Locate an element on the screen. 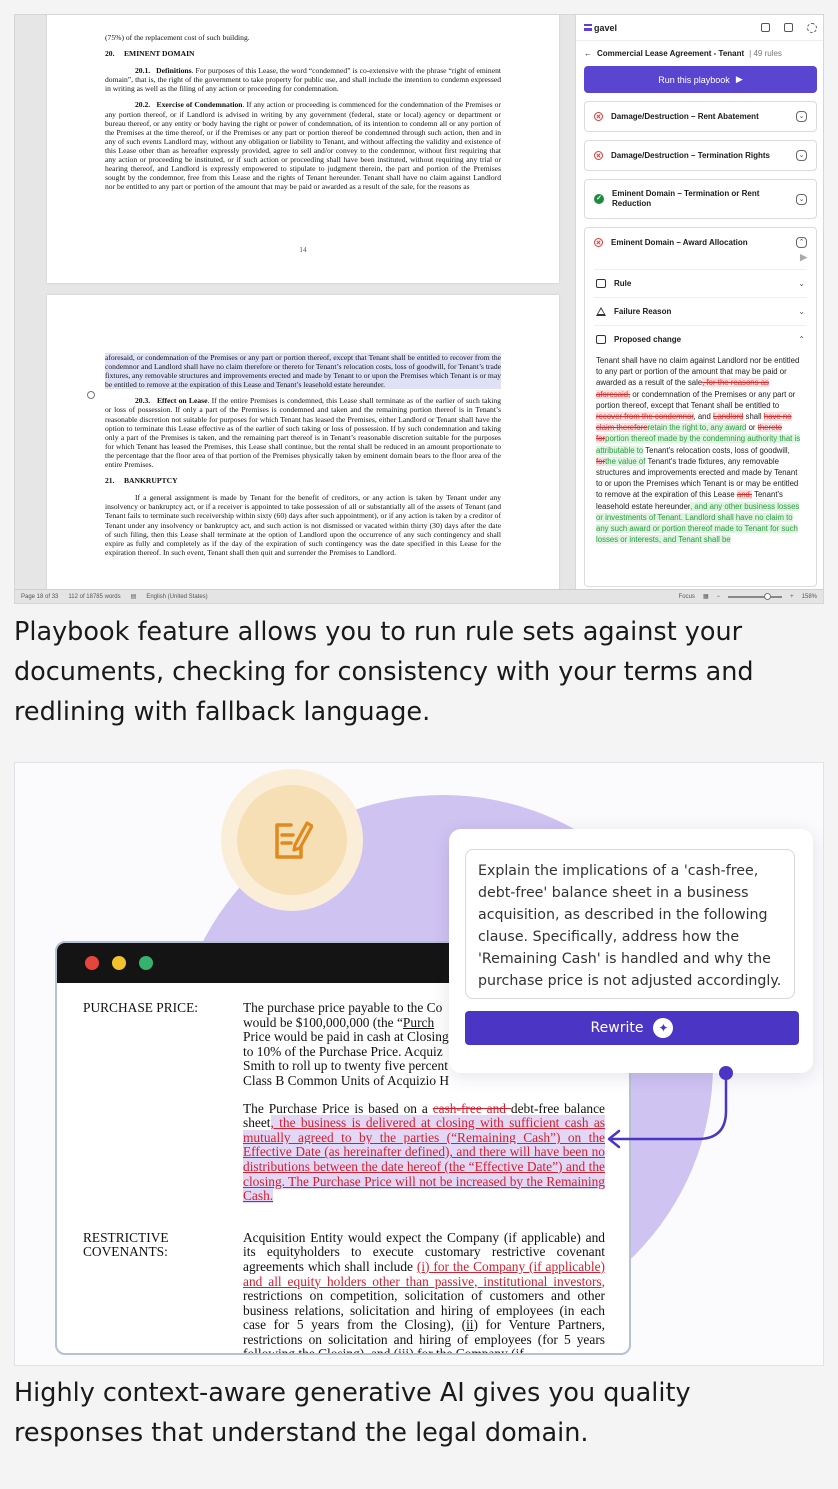 This screenshot has height=1489, width=838. page-number: 14 is located at coordinates (303, 249).